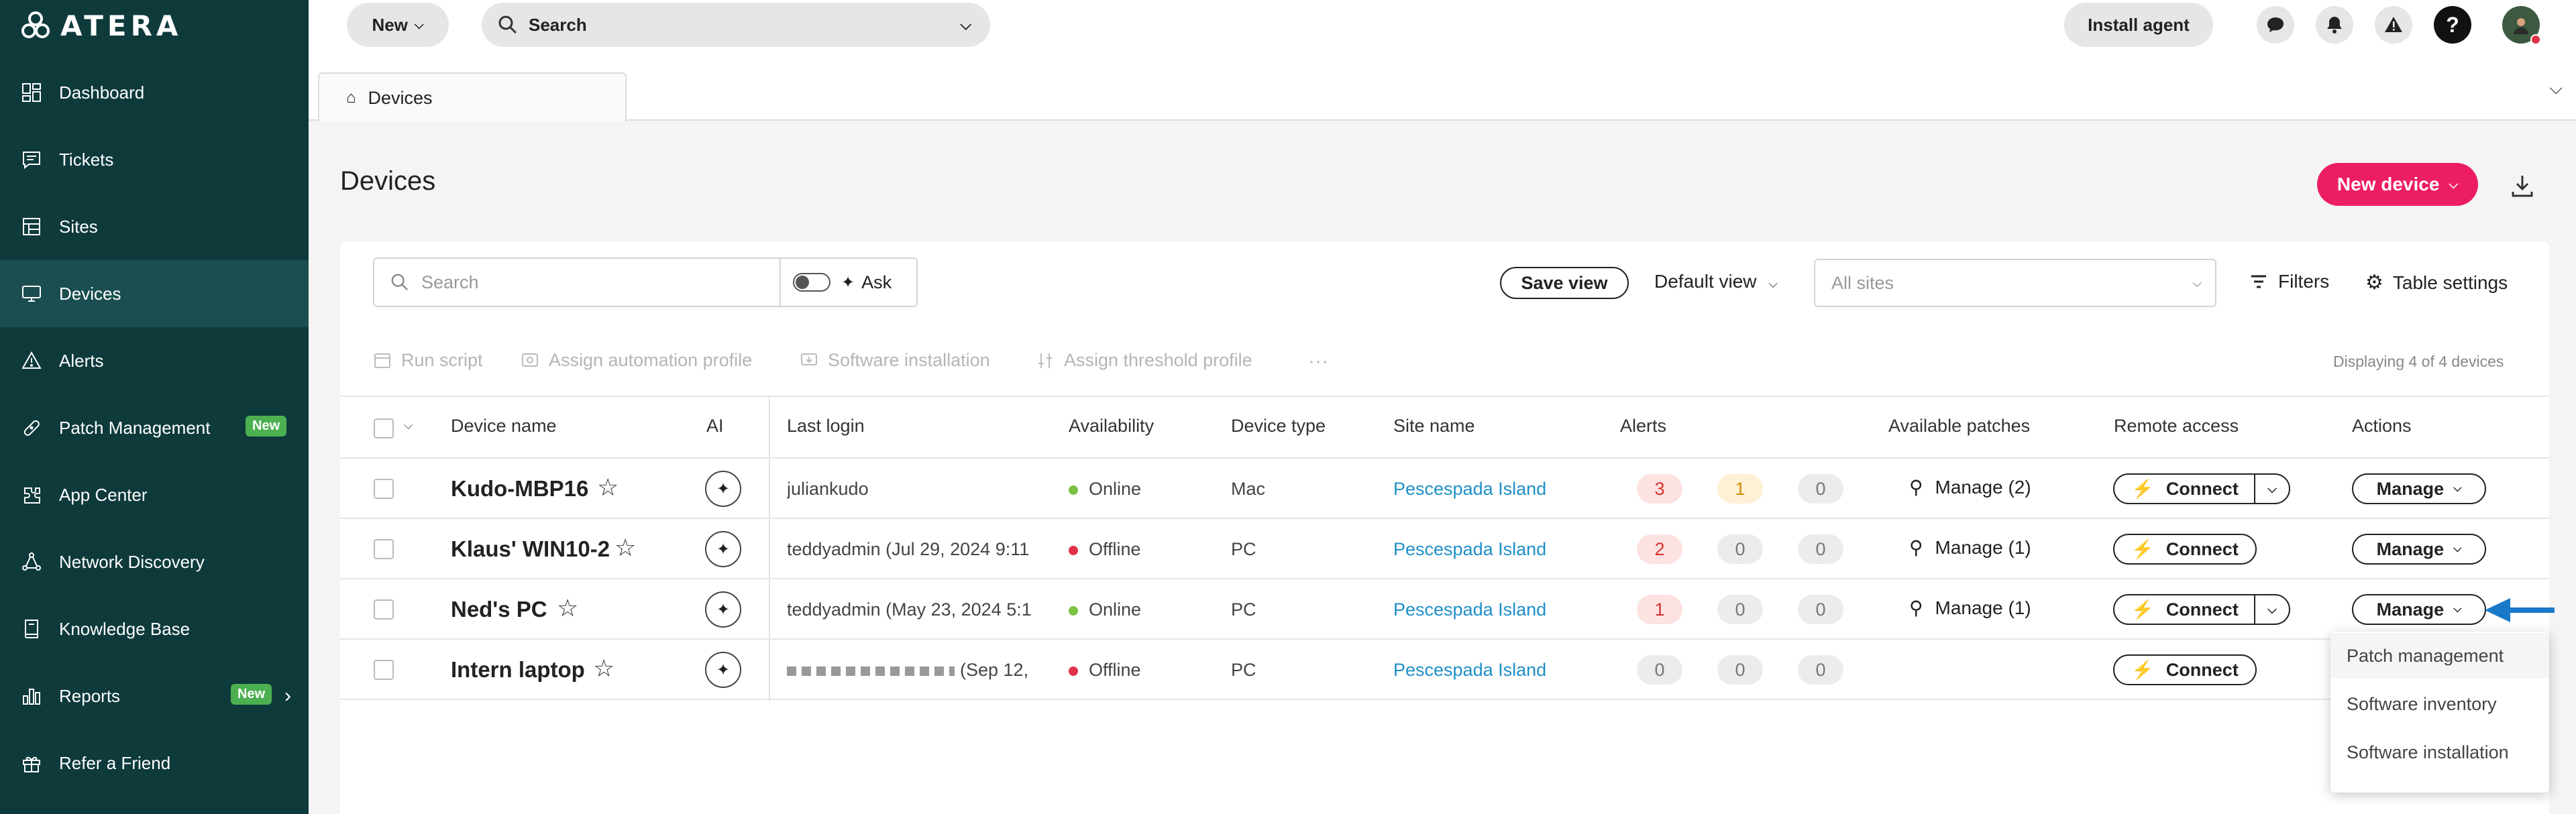  Describe the element at coordinates (2439, 752) in the screenshot. I see `menu-item-software-installation: Software installation` at that location.